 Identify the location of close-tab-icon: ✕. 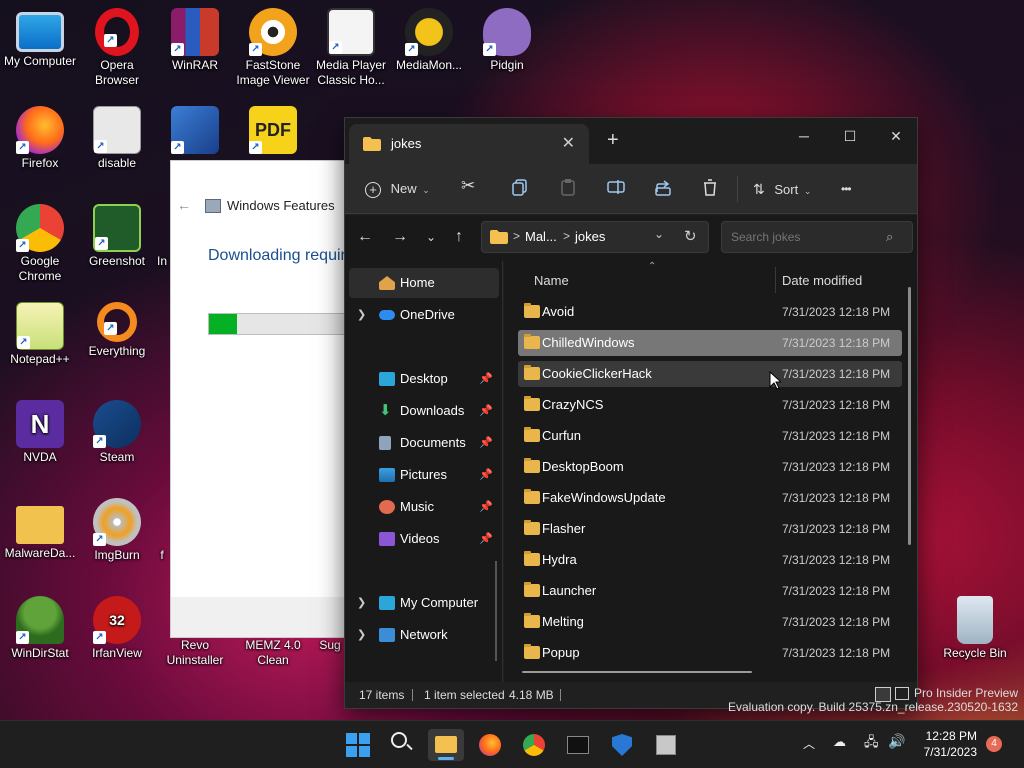
(568, 143).